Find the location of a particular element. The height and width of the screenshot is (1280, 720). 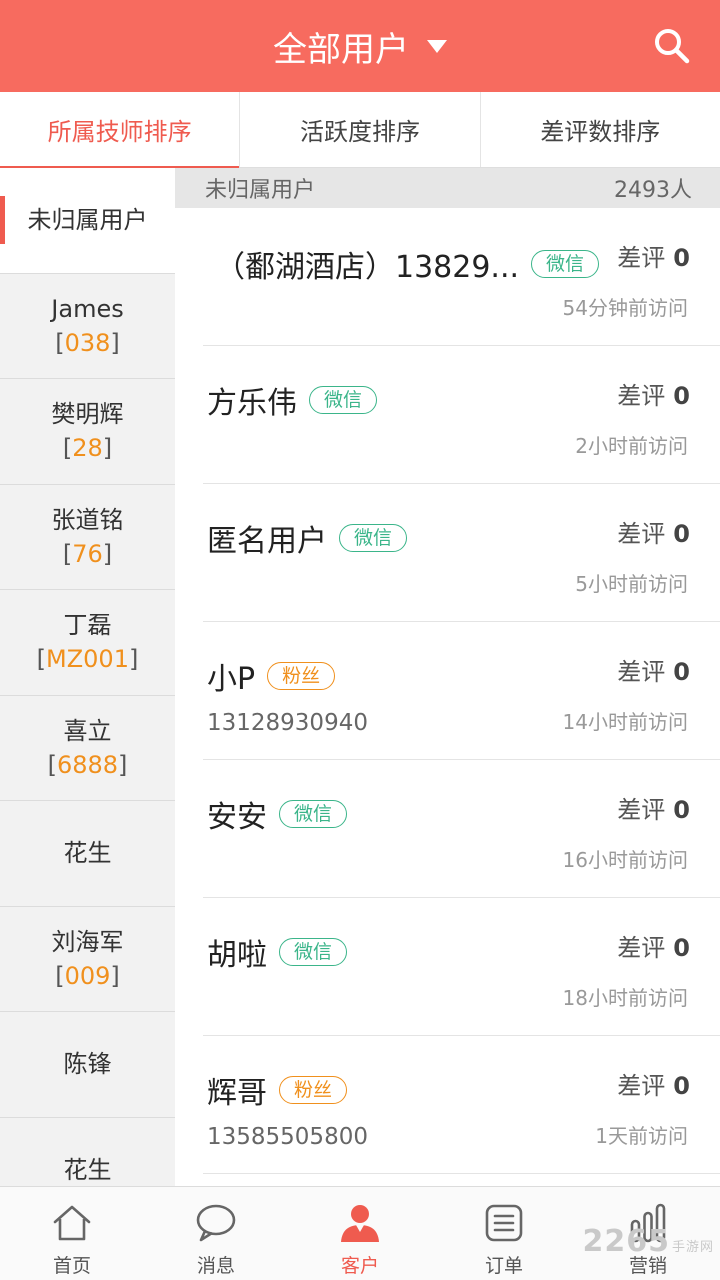

search-icon is located at coordinates (672, 46).